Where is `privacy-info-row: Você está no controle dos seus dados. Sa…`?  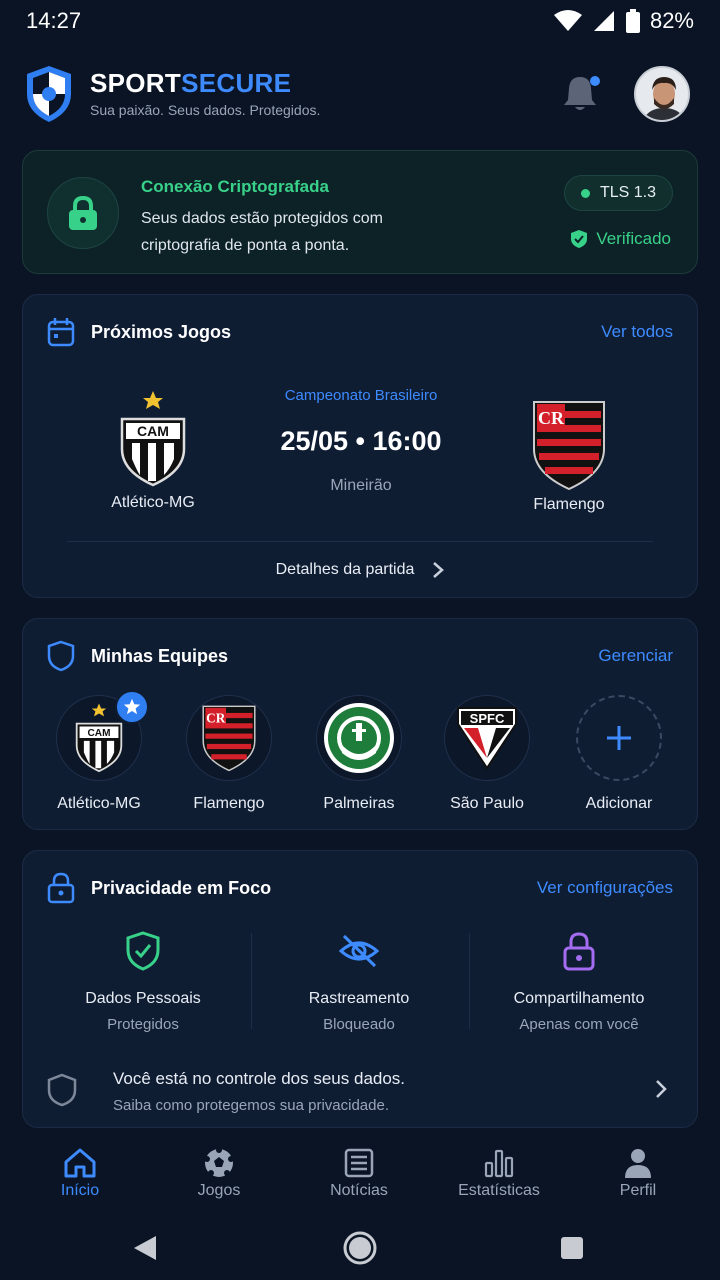
privacy-info-row: Você está no controle dos seus dados. Sa… is located at coordinates (360, 1092).